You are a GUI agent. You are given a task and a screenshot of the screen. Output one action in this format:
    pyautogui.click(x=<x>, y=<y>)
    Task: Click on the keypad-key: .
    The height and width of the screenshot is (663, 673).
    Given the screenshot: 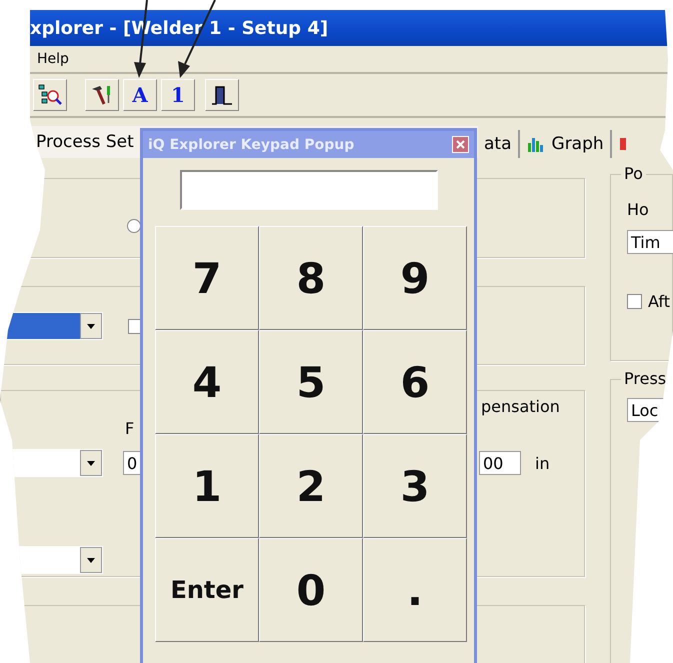 What is the action you would take?
    pyautogui.click(x=415, y=590)
    